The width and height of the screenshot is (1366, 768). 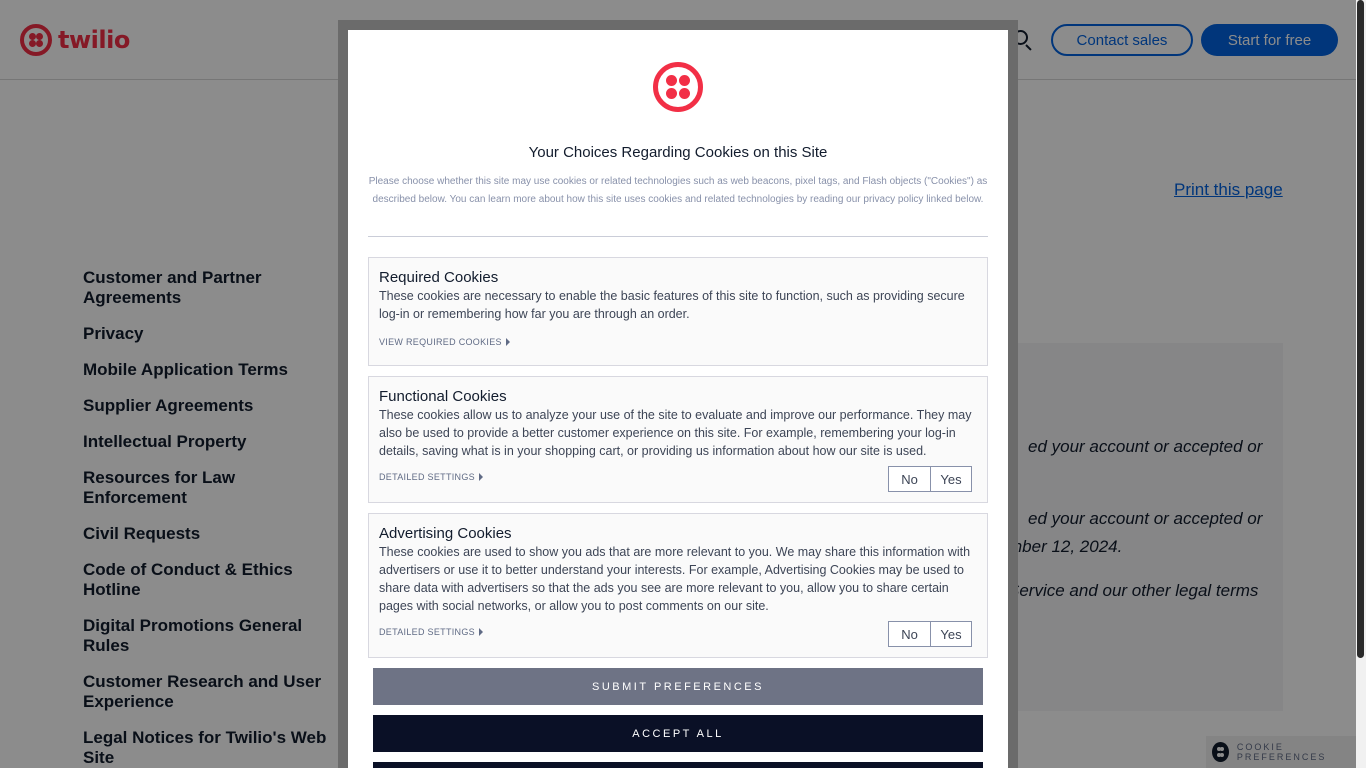 I want to click on functional-yes-button: Yes, so click(x=950, y=479).